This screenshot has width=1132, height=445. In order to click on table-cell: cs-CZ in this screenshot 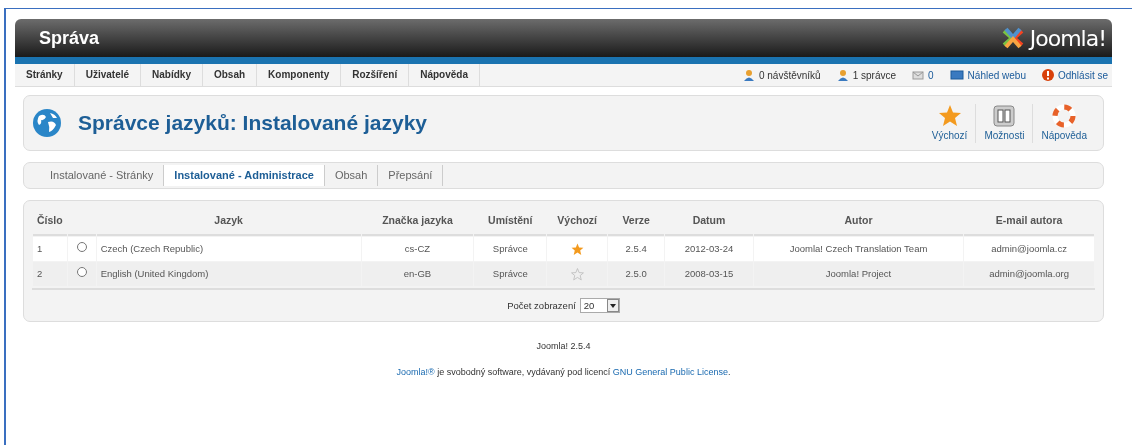, I will do `click(417, 248)`.